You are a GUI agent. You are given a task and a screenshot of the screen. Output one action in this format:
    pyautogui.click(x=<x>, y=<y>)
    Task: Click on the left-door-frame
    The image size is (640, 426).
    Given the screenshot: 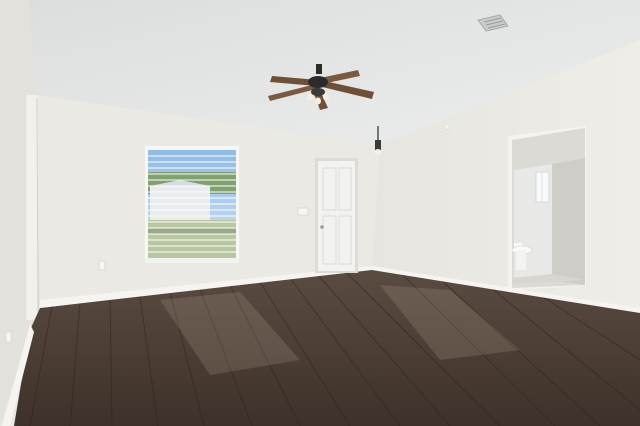 What is the action you would take?
    pyautogui.click(x=32, y=207)
    